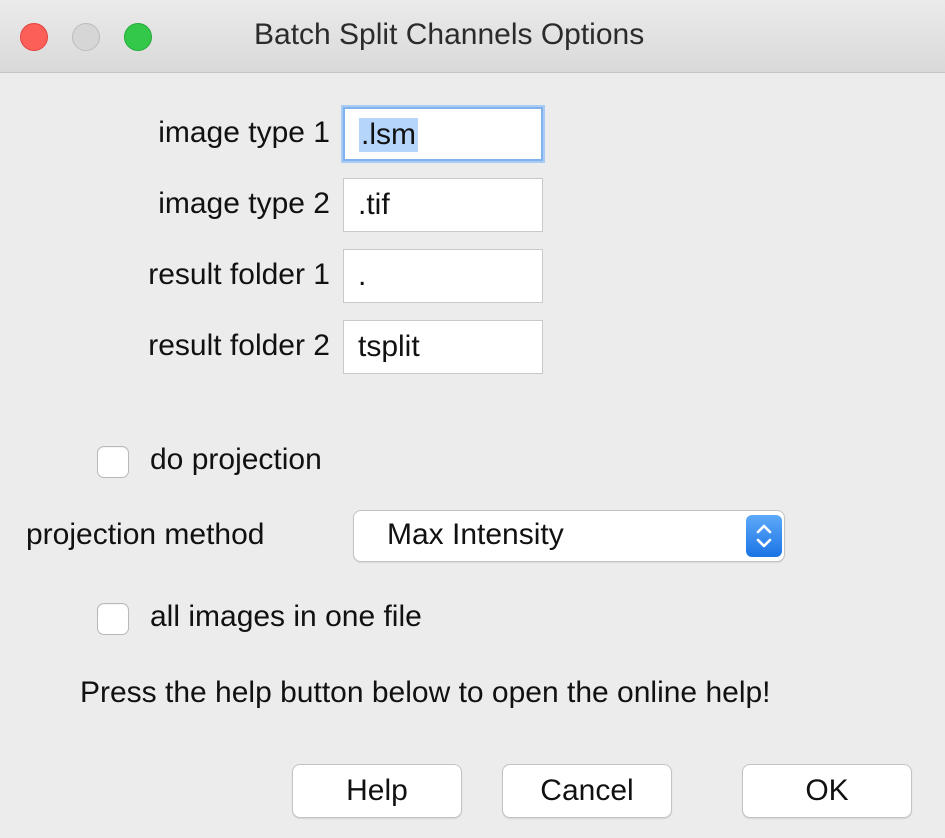 This screenshot has width=945, height=838. What do you see at coordinates (475, 534) in the screenshot?
I see `projection-method-value: Max Intensity` at bounding box center [475, 534].